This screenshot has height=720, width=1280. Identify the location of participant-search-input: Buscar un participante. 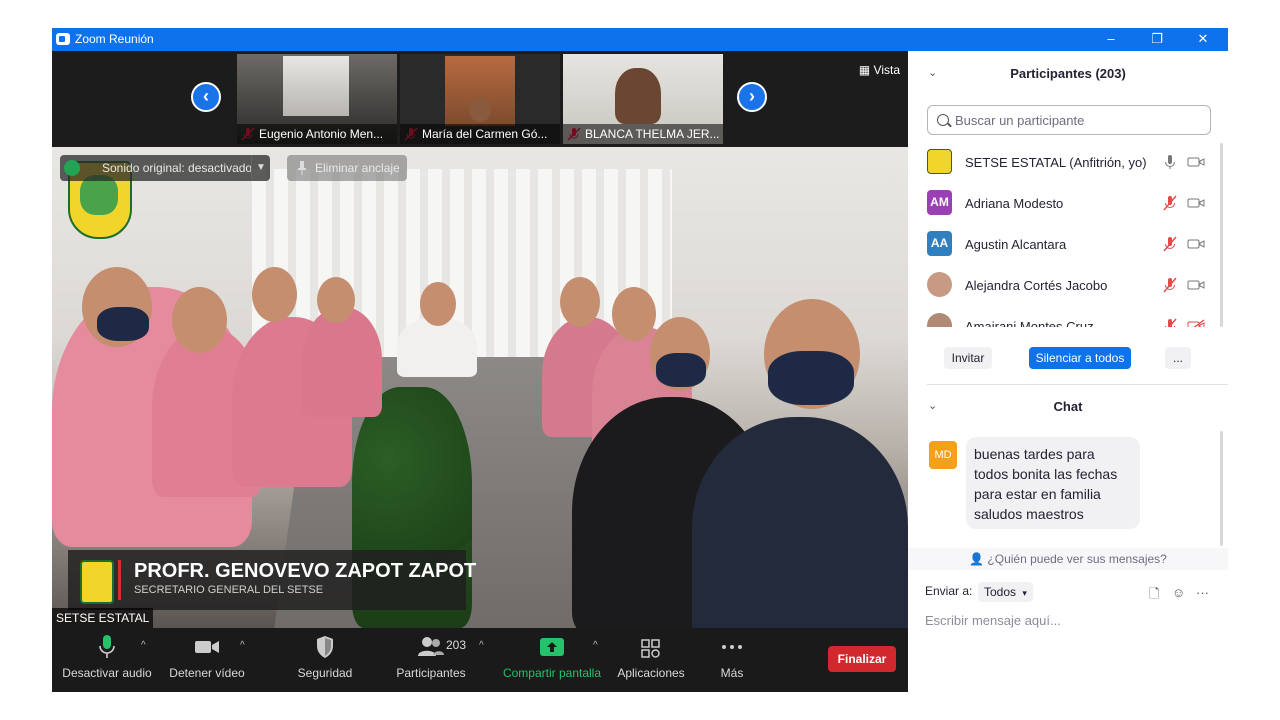
(1069, 120).